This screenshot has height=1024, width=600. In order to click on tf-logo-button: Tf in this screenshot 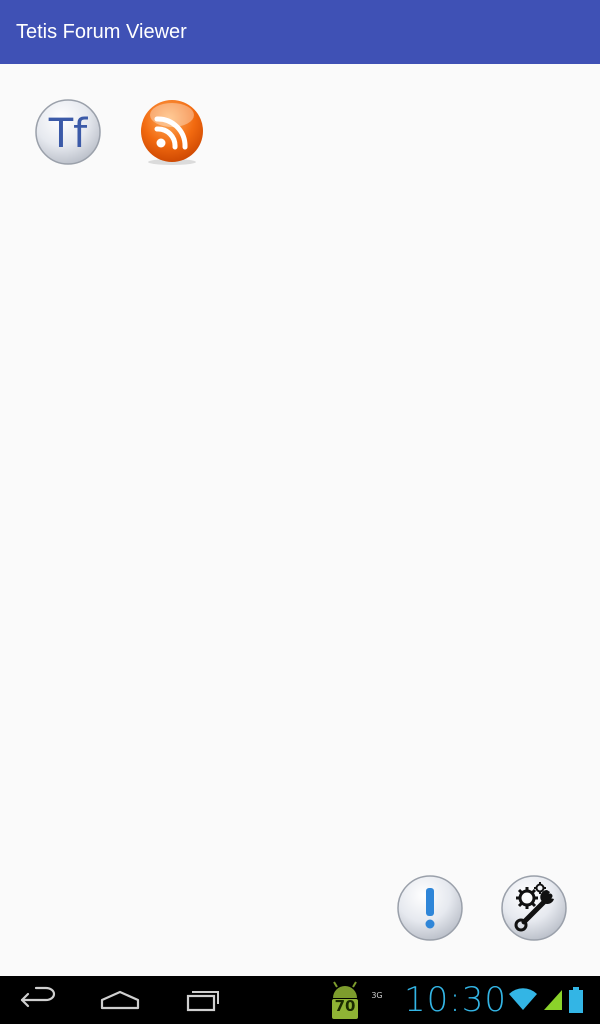, I will do `click(68, 132)`.